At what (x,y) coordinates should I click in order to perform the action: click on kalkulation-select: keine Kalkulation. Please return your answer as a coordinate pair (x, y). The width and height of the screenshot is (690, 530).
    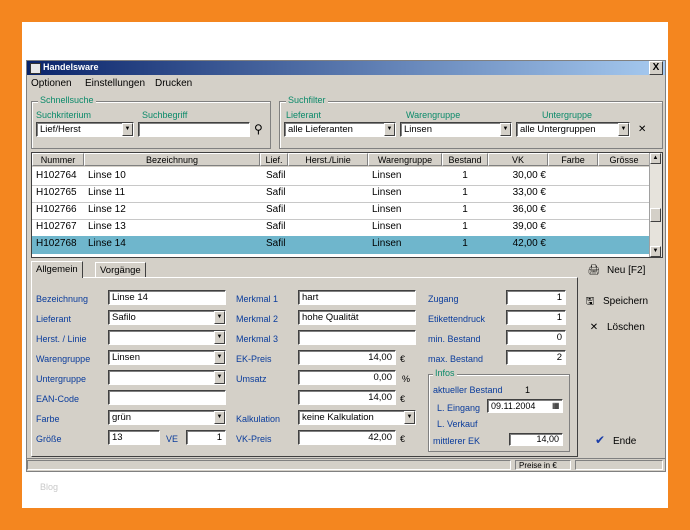
    Looking at the image, I should click on (357, 417).